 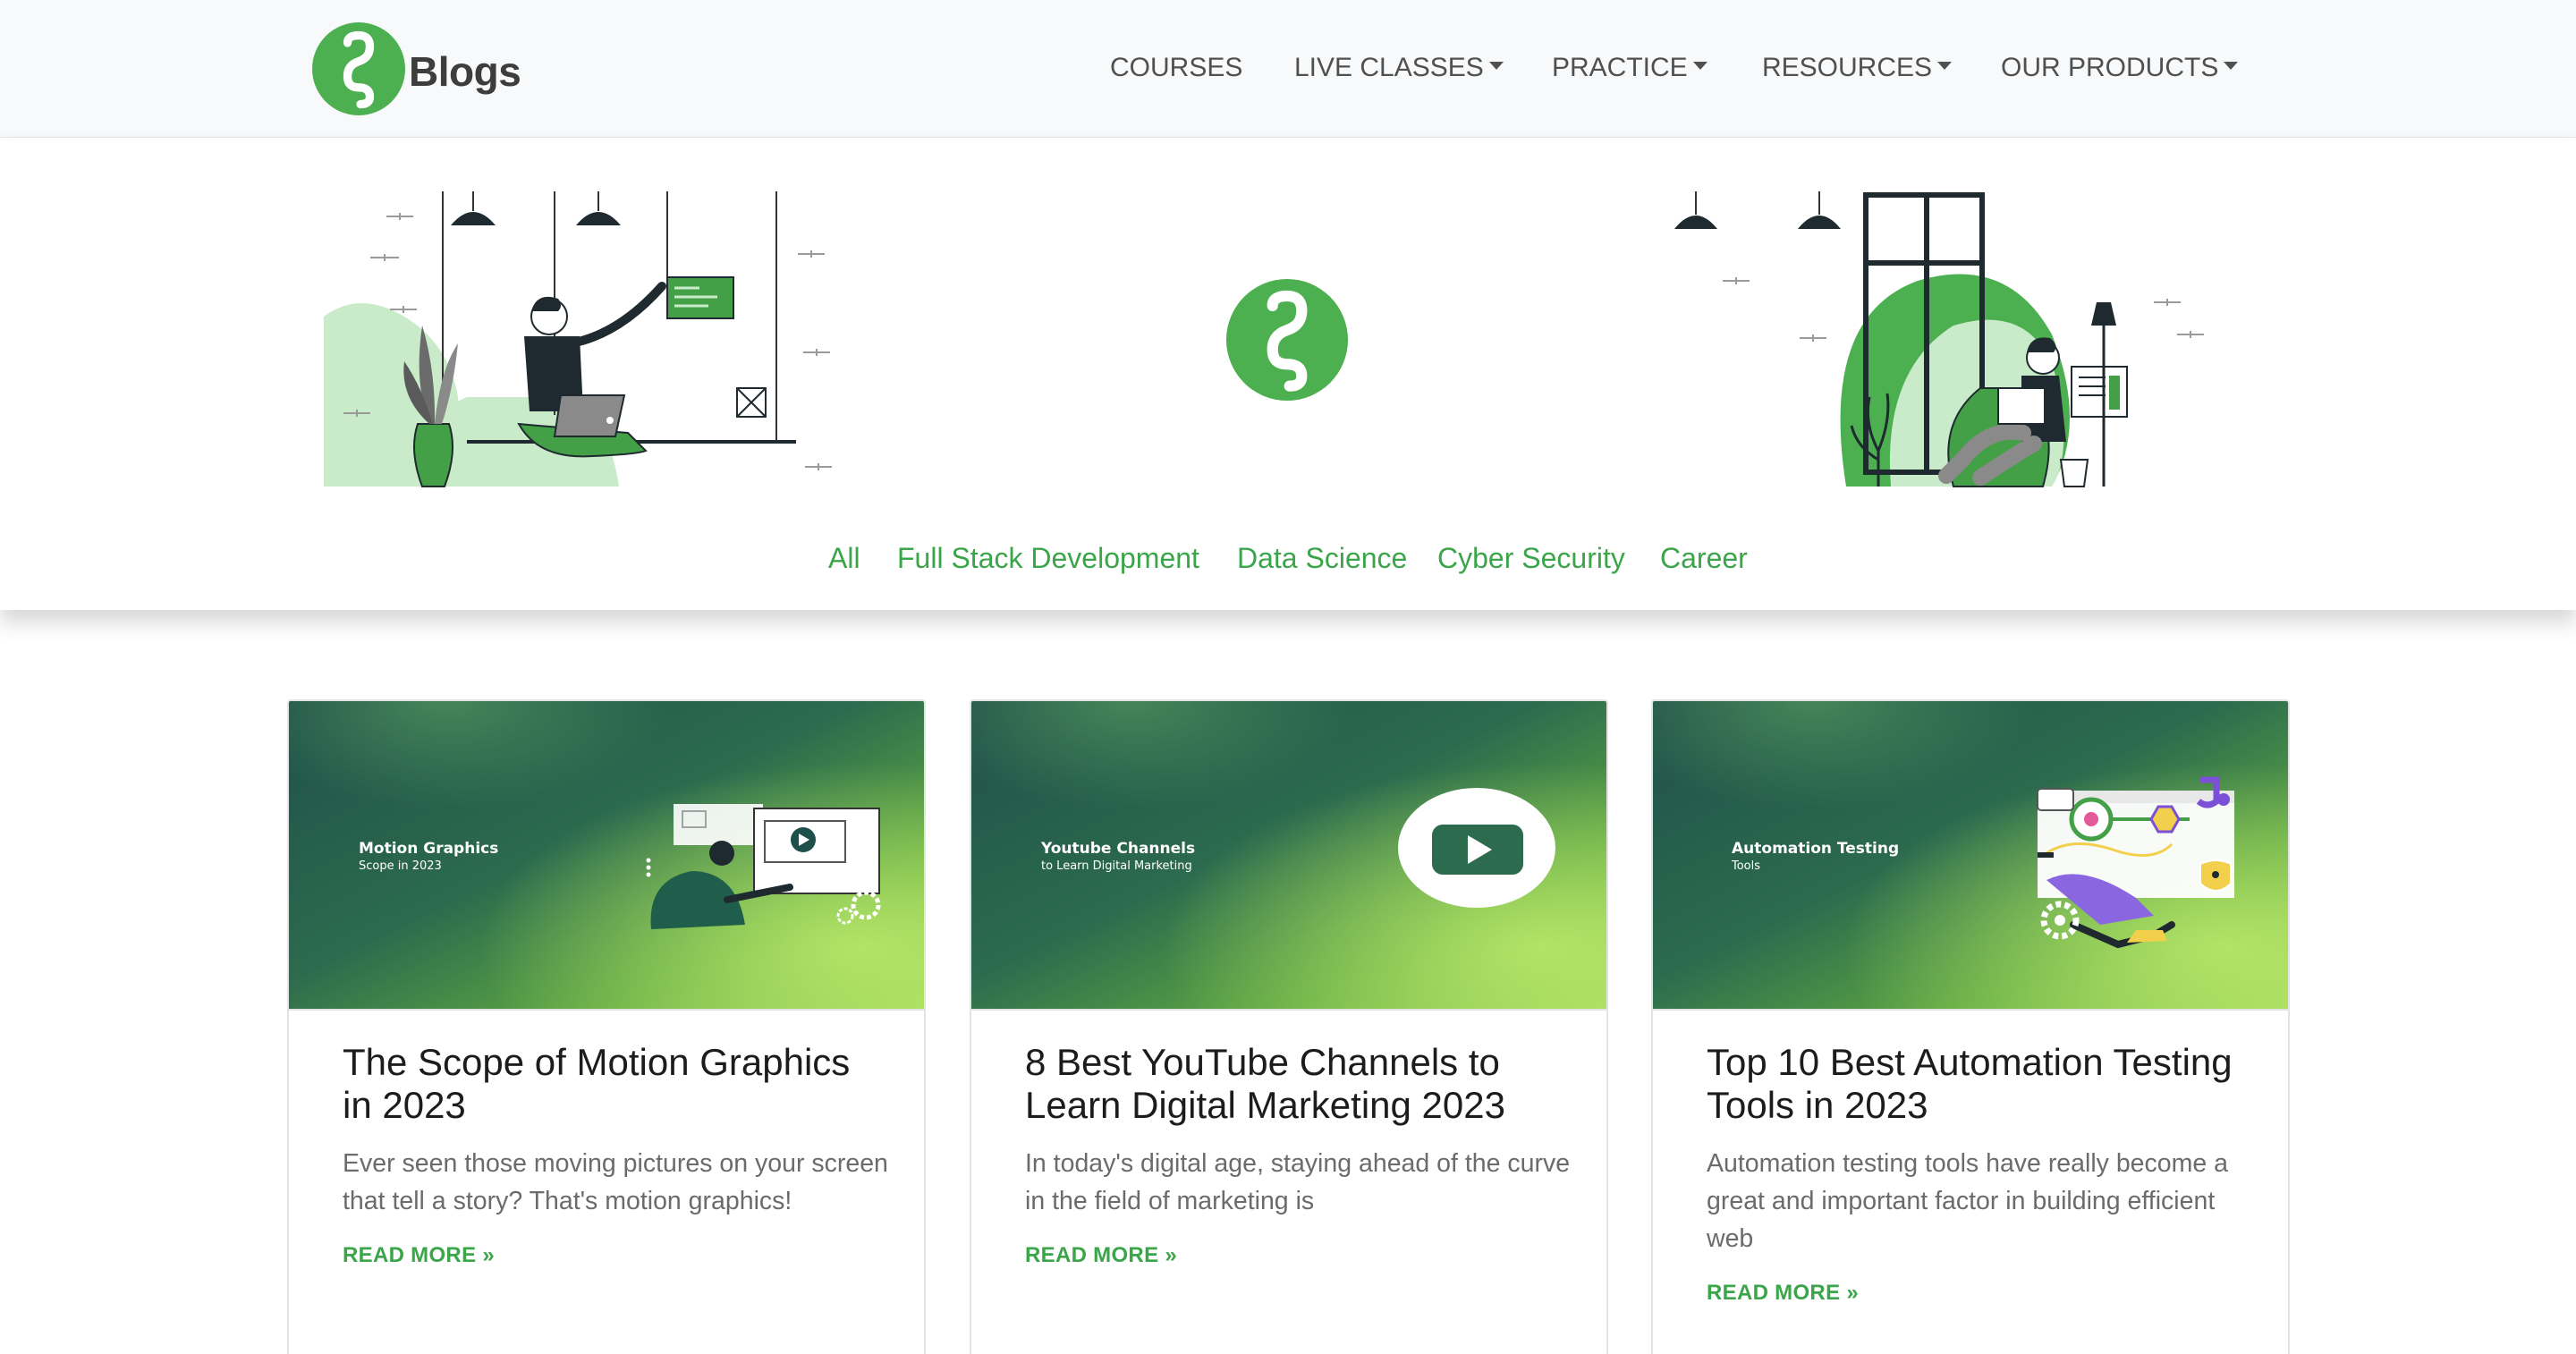 What do you see at coordinates (1048, 558) in the screenshot?
I see `filter-full-stack-development: Full Stack Development` at bounding box center [1048, 558].